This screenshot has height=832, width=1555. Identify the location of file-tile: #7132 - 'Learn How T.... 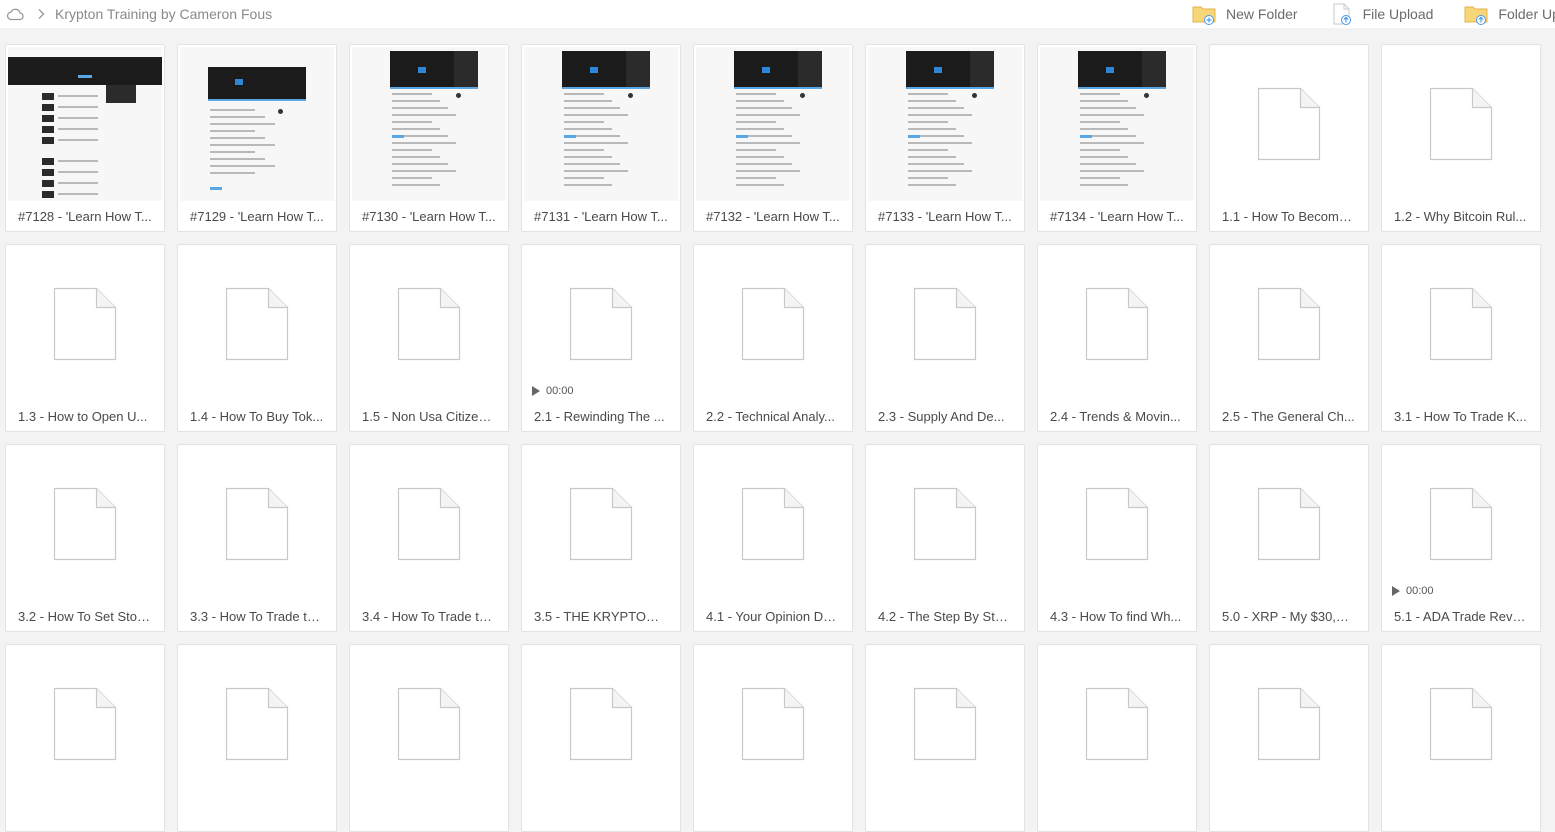
(773, 138).